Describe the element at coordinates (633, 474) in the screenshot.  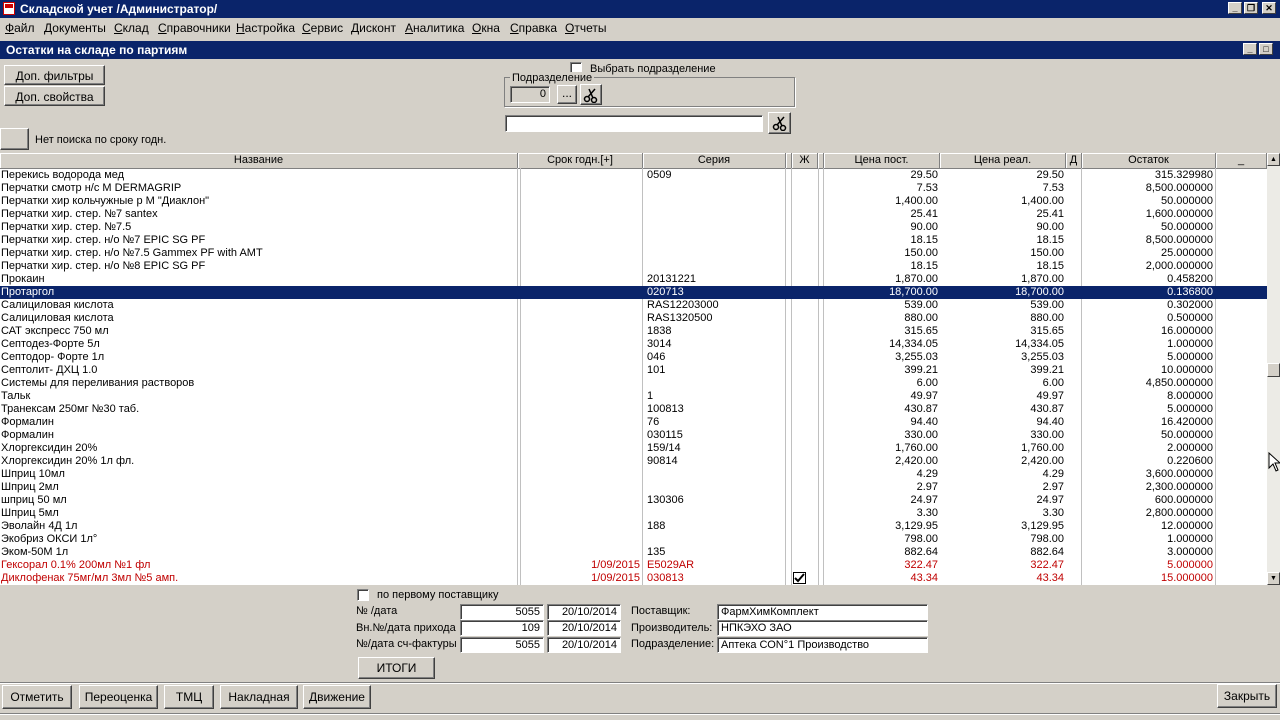
I see `table-row: Шприц 10мл 4.29 4.29 3,600.000000` at that location.